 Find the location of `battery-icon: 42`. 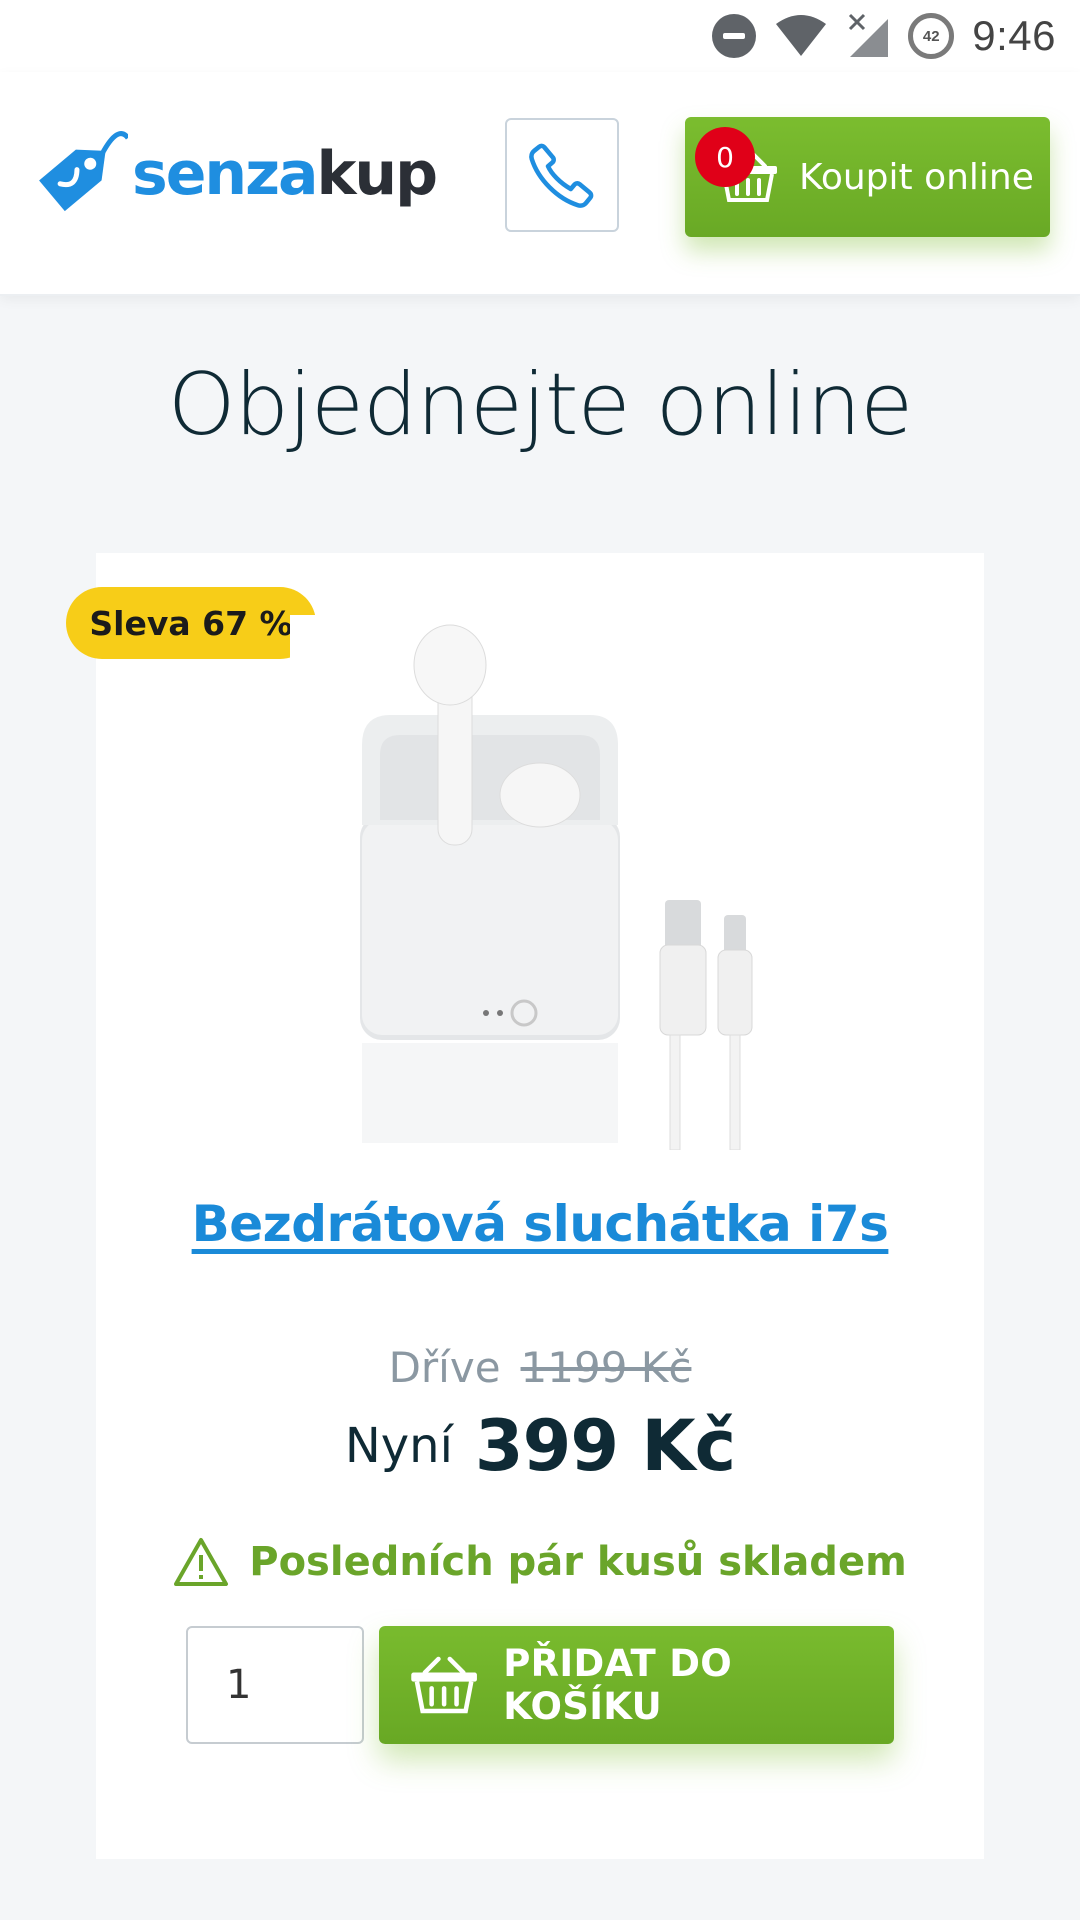

battery-icon: 42 is located at coordinates (931, 36).